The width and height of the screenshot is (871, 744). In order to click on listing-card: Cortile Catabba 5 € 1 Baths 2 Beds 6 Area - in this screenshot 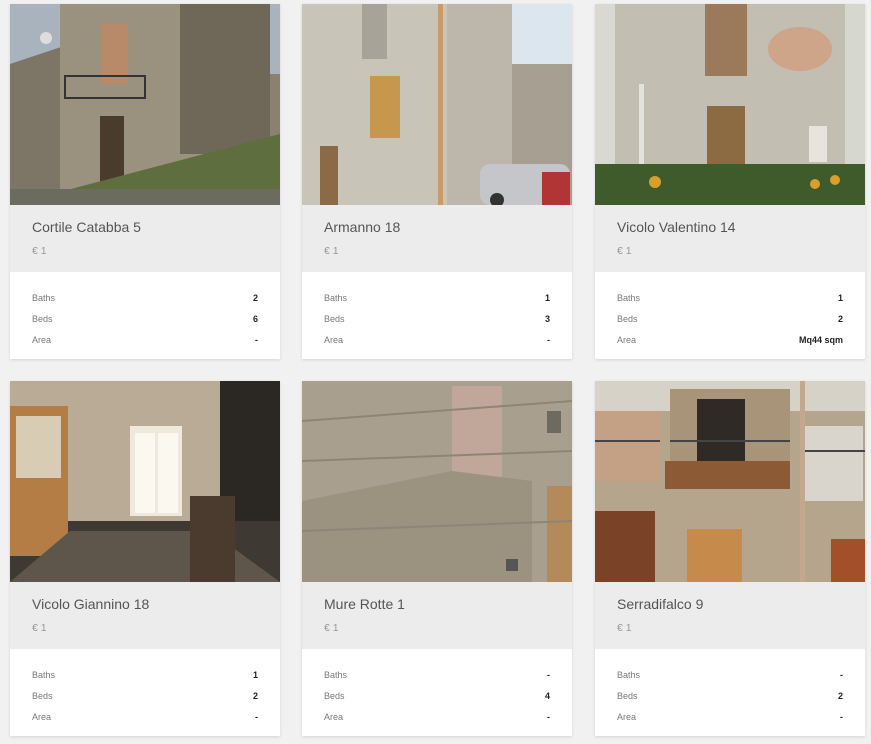, I will do `click(145, 181)`.